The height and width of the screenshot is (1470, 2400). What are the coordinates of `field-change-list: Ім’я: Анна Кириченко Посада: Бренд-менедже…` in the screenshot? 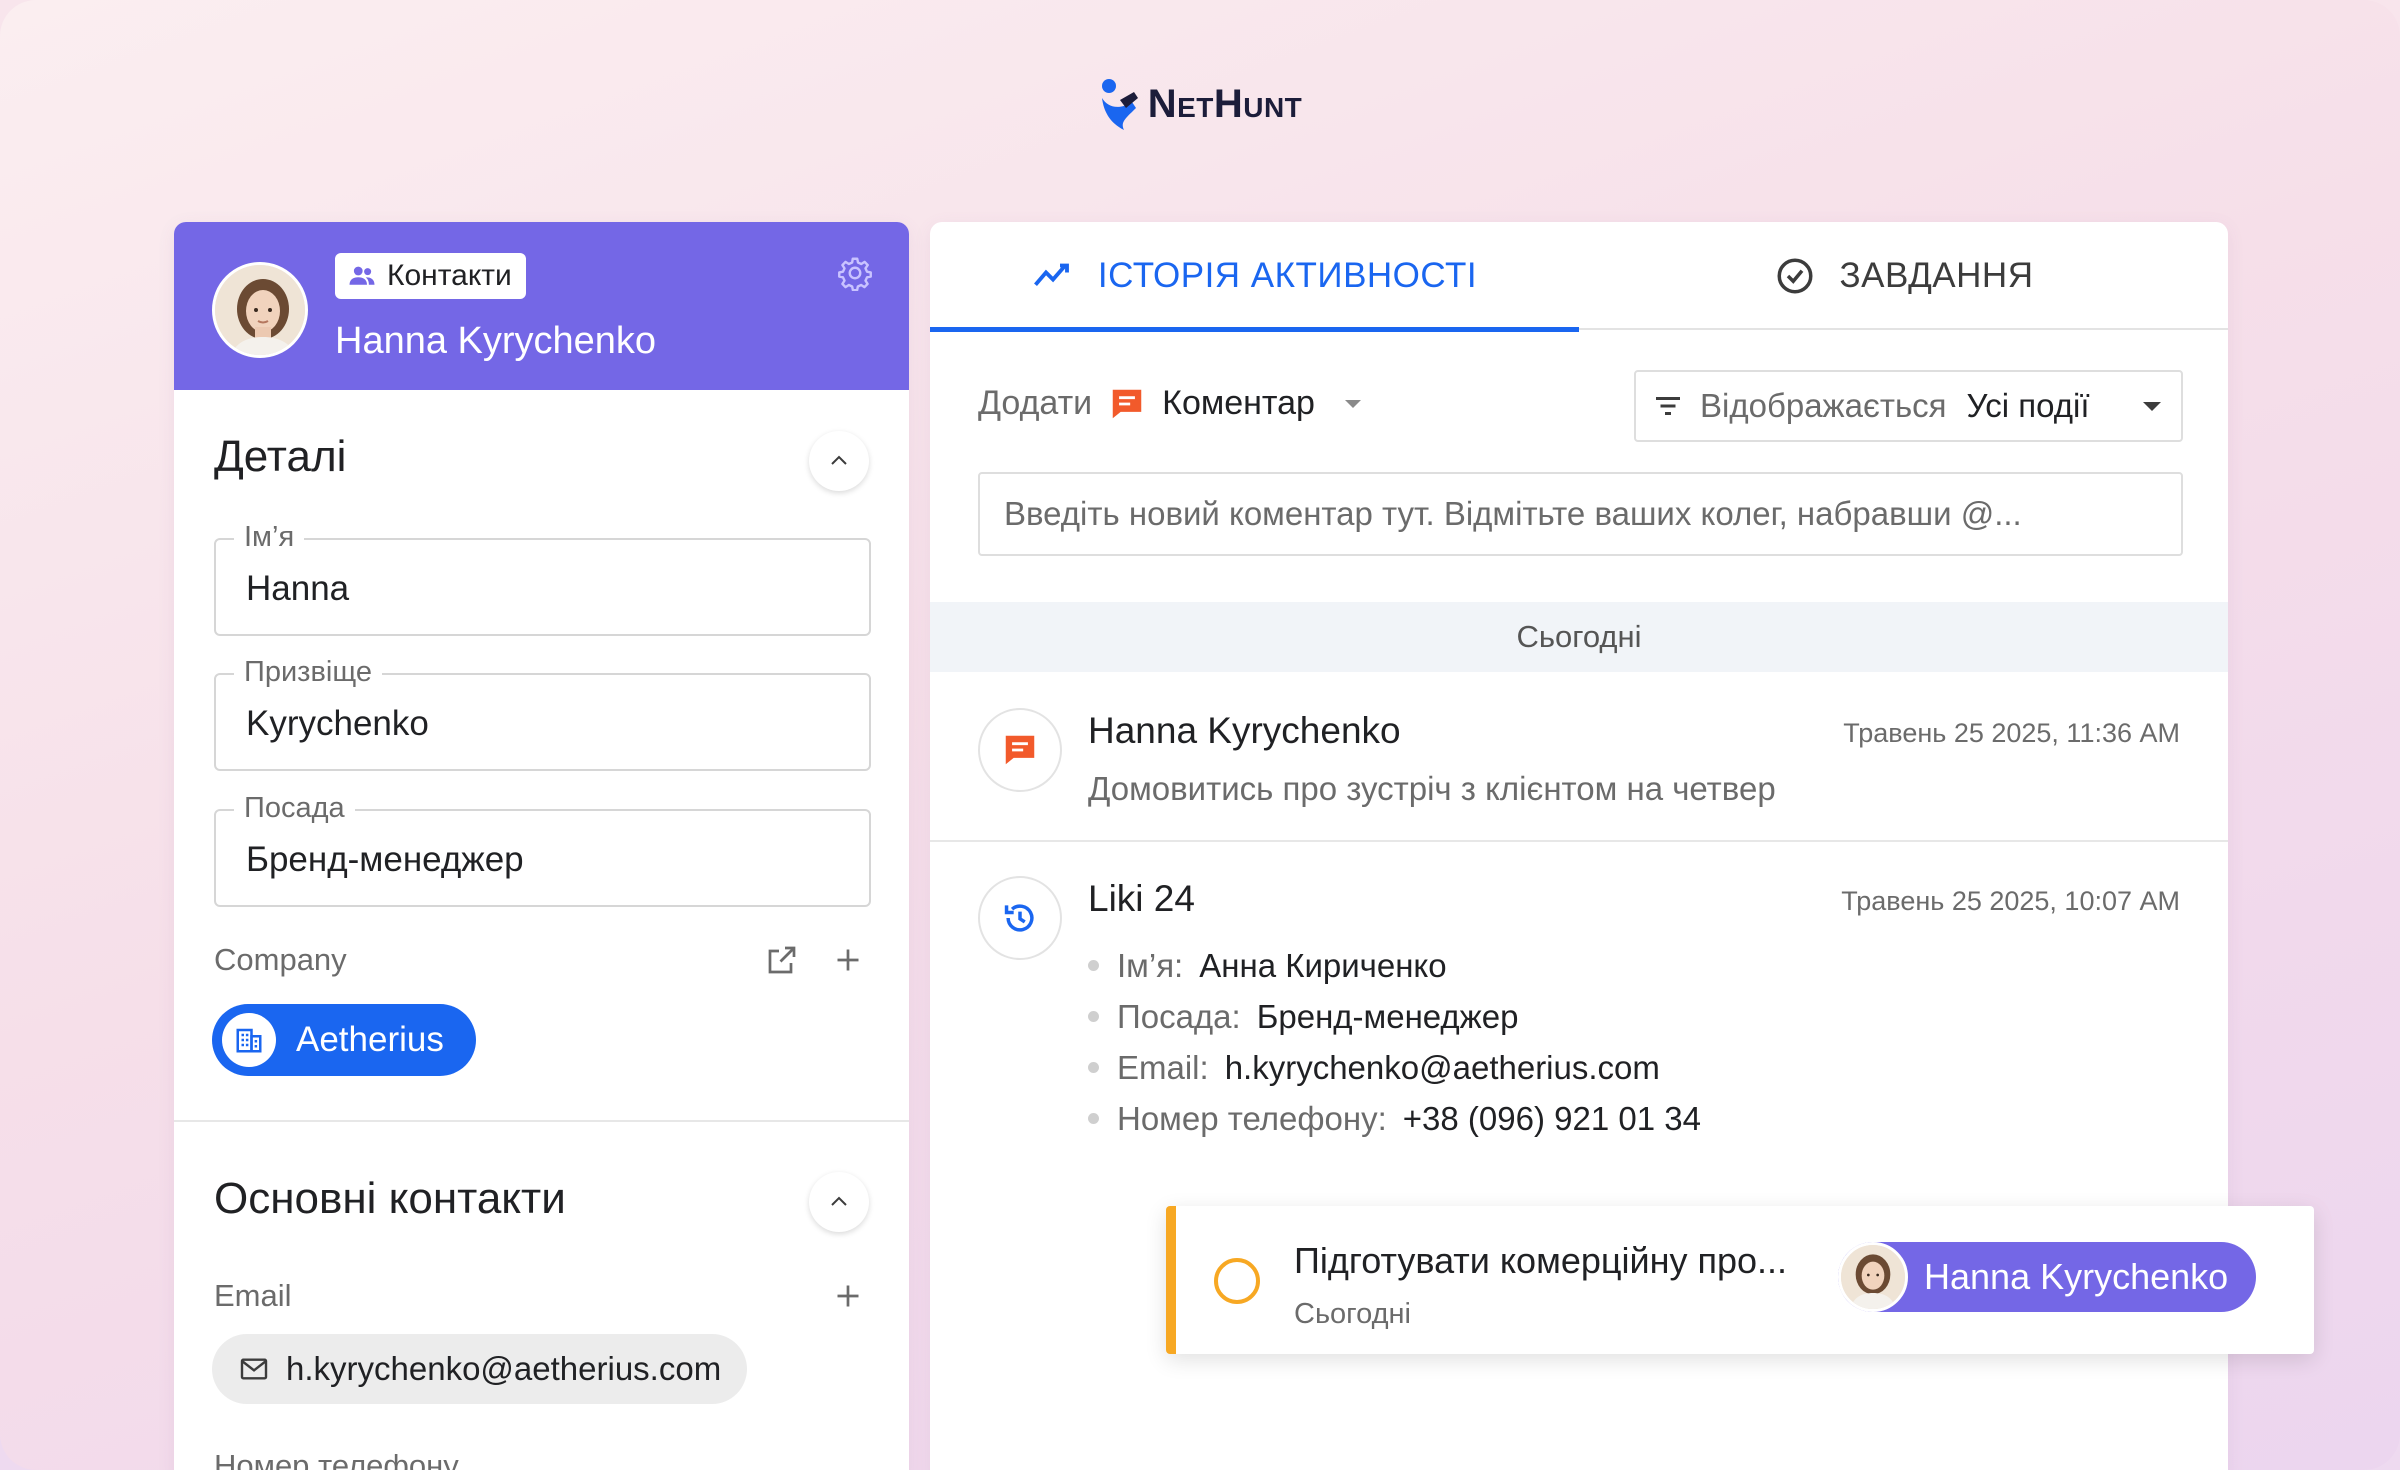 It's located at (1394, 1042).